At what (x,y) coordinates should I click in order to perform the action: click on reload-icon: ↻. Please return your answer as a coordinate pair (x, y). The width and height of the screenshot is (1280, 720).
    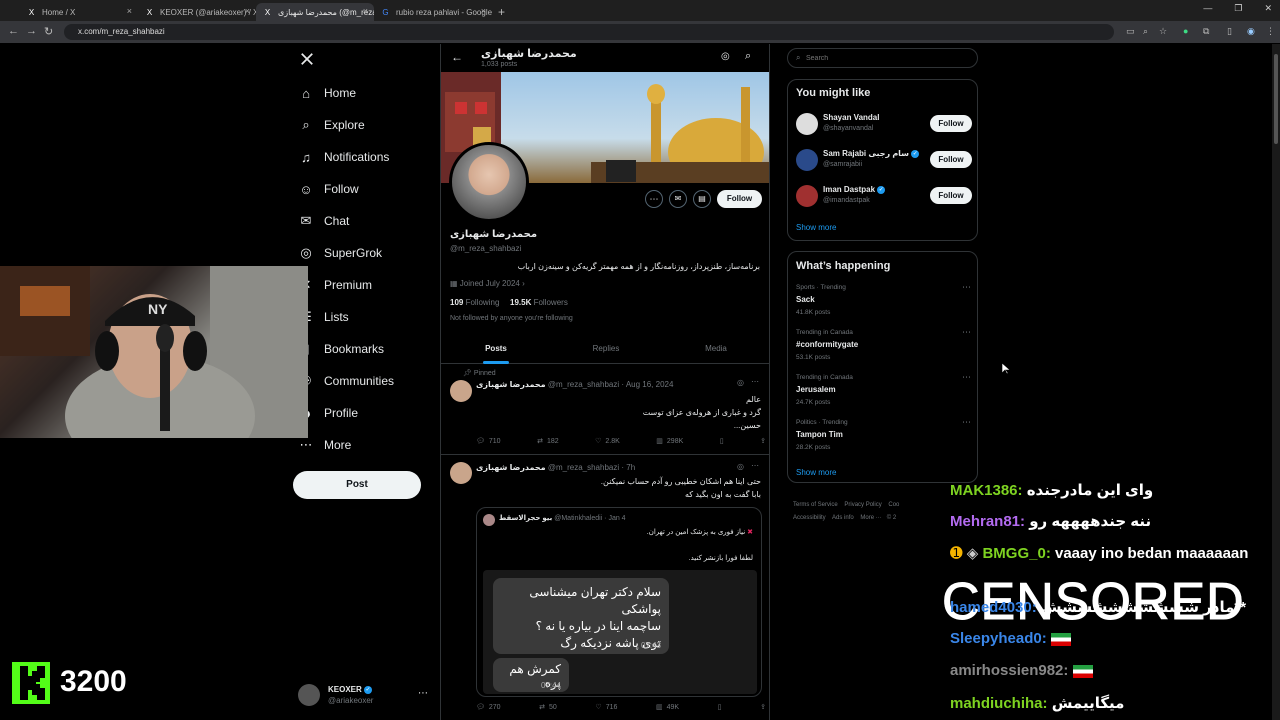
    Looking at the image, I should click on (48, 31).